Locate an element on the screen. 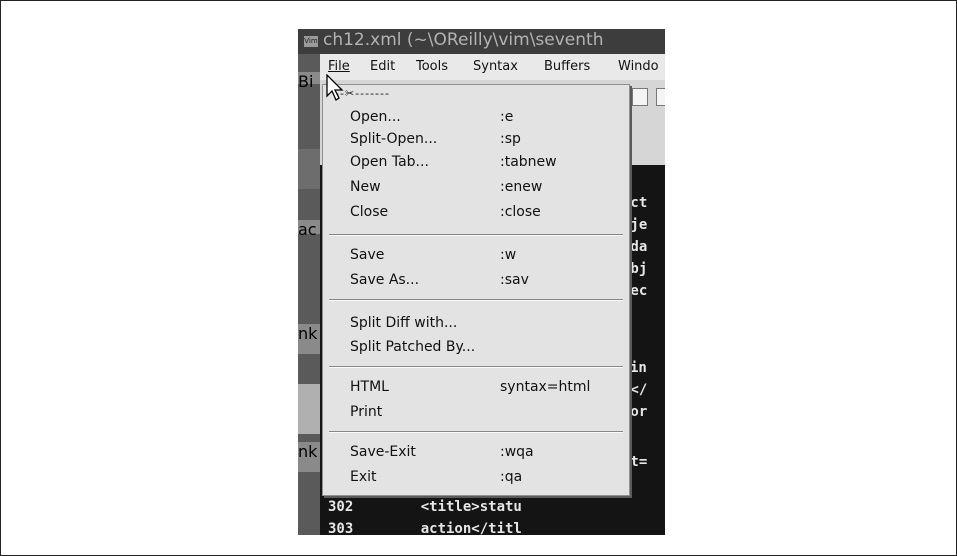 The width and height of the screenshot is (957, 556). menu-item-command: :qa is located at coordinates (511, 477).